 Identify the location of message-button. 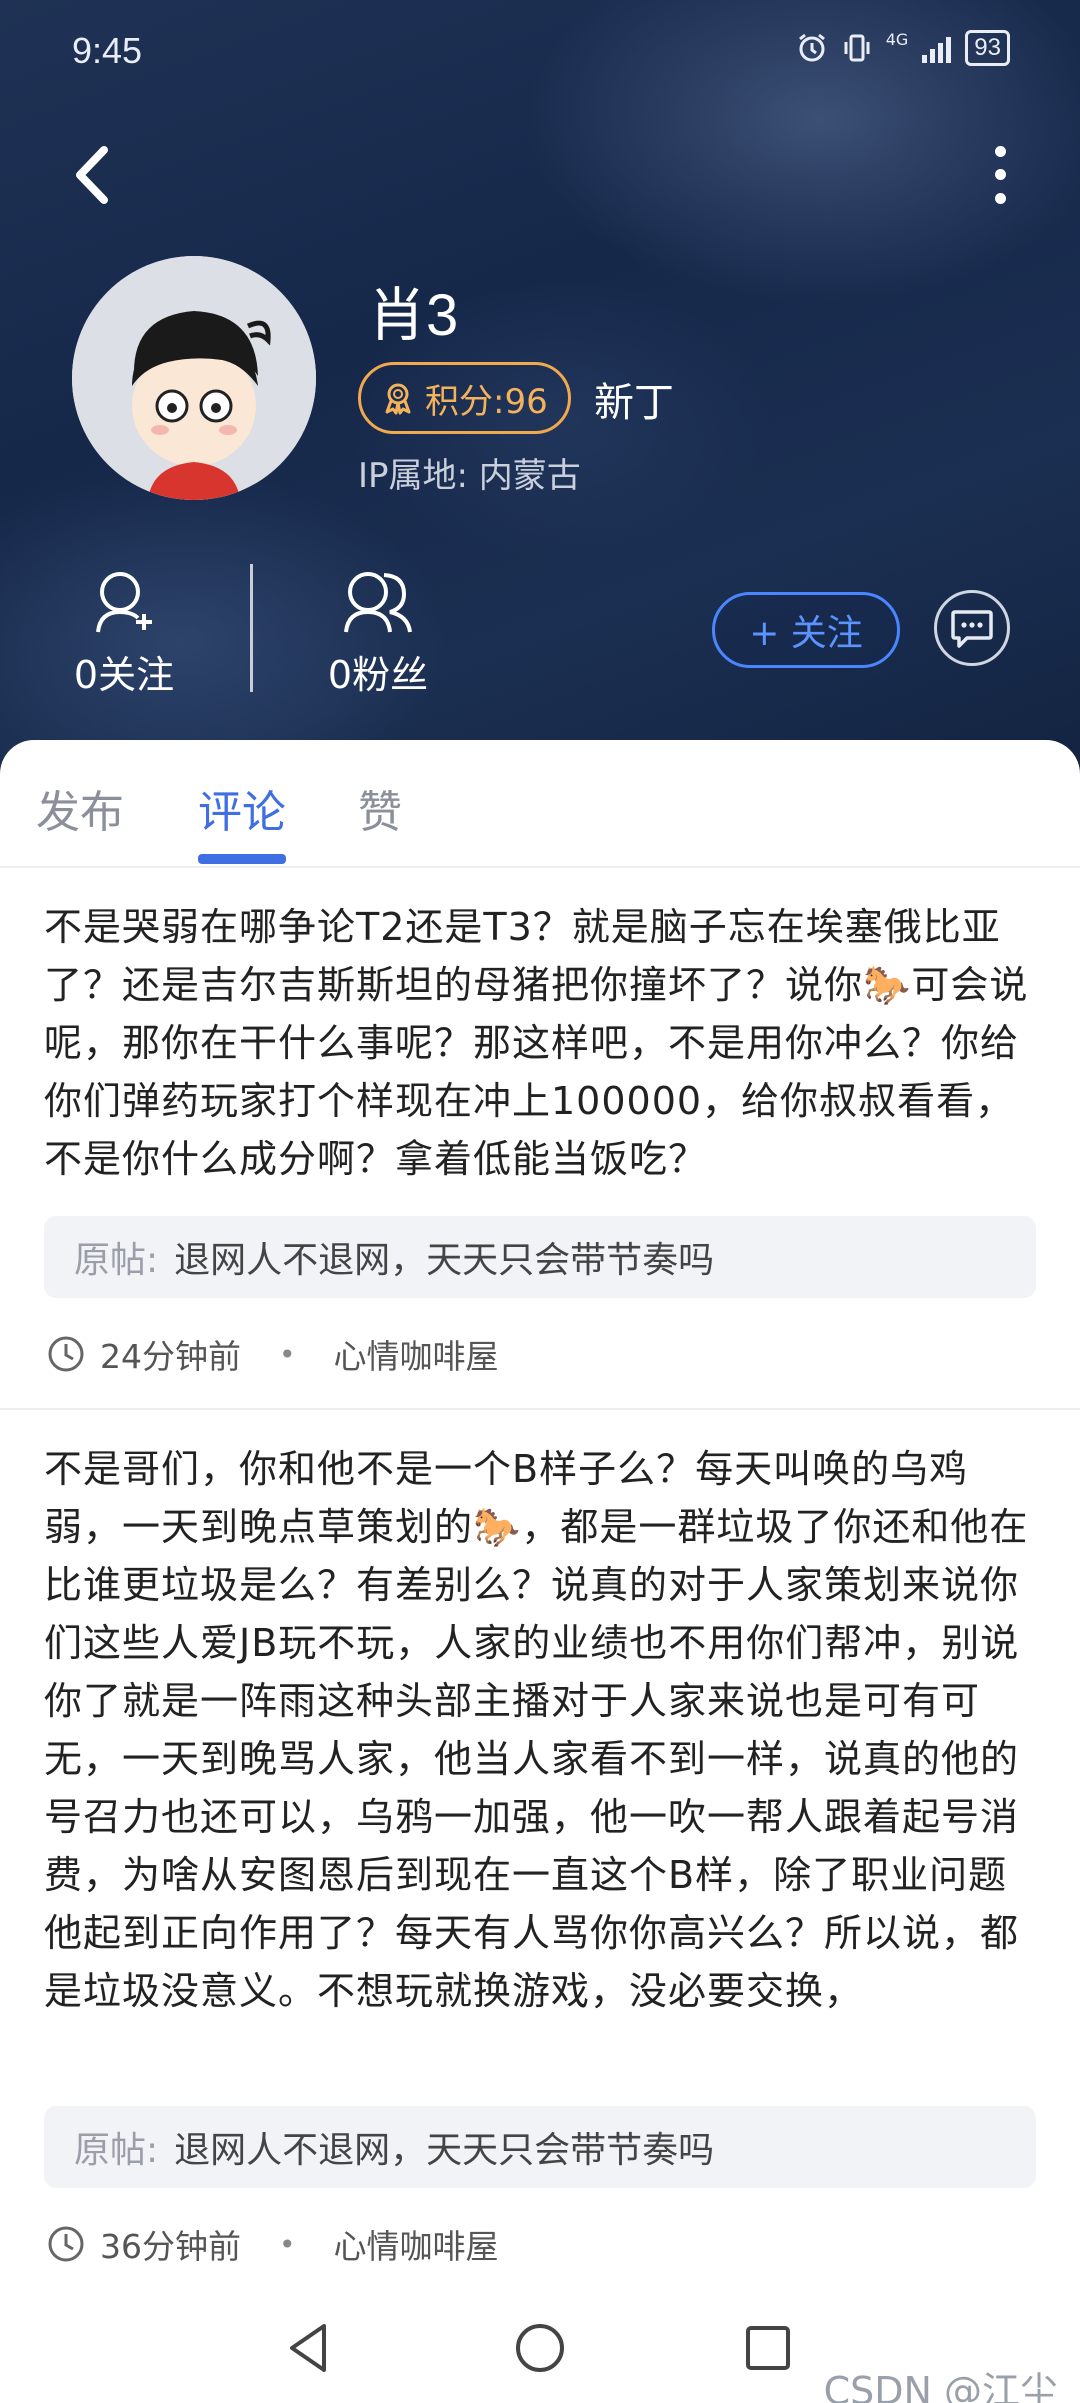
(972, 628).